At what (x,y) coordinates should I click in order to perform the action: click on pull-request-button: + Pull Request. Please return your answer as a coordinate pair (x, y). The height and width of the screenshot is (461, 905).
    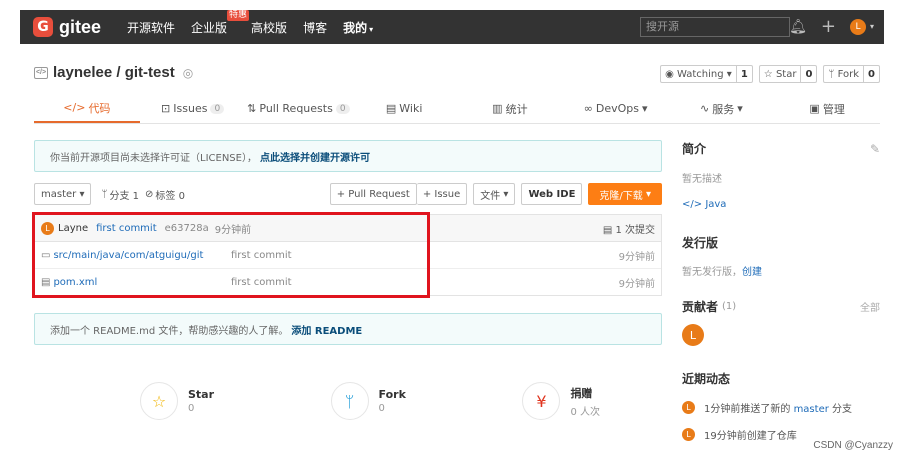
    Looking at the image, I should click on (373, 194).